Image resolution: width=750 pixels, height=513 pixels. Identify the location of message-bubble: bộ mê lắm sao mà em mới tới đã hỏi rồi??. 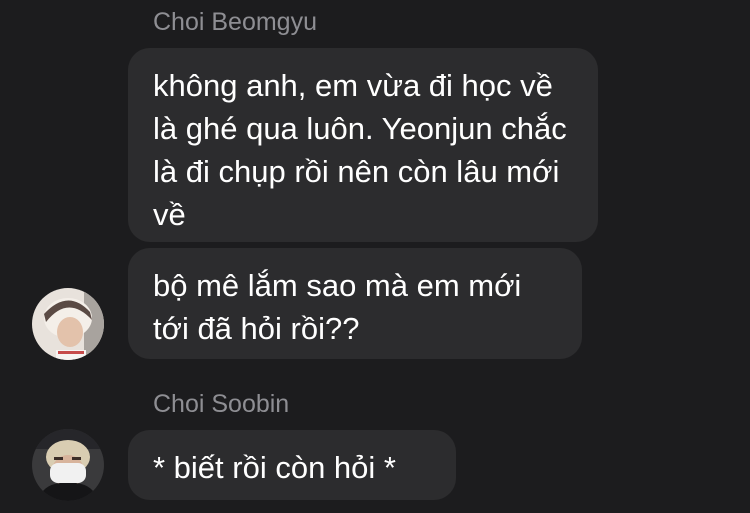
(355, 303).